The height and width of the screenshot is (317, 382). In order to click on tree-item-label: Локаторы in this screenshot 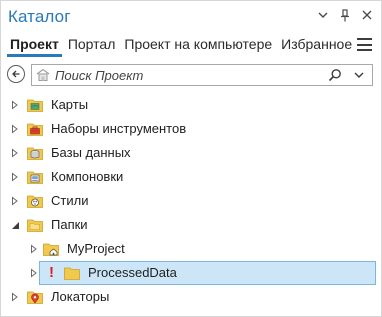, I will do `click(80, 296)`.